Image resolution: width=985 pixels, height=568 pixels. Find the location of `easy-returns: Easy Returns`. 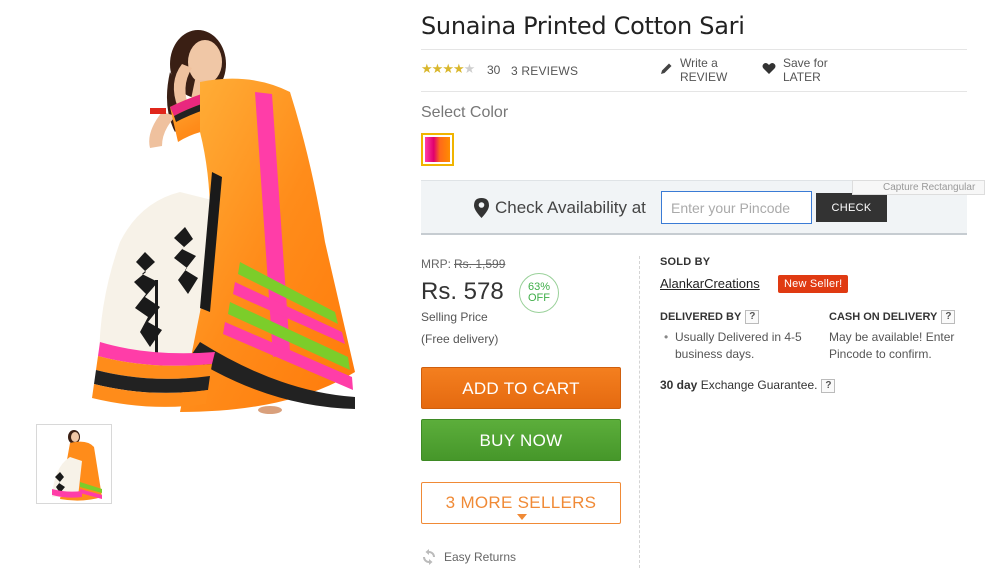

easy-returns: Easy Returns is located at coordinates (468, 557).